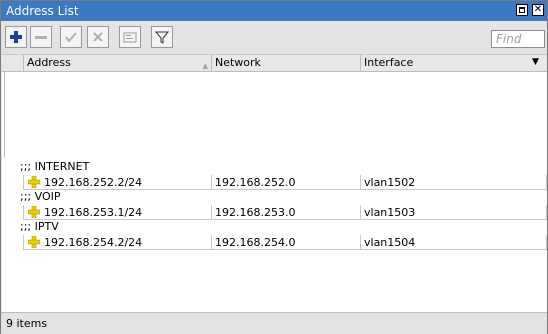 This screenshot has height=334, width=548. I want to click on cell-interface: vlan1502, so click(454, 182).